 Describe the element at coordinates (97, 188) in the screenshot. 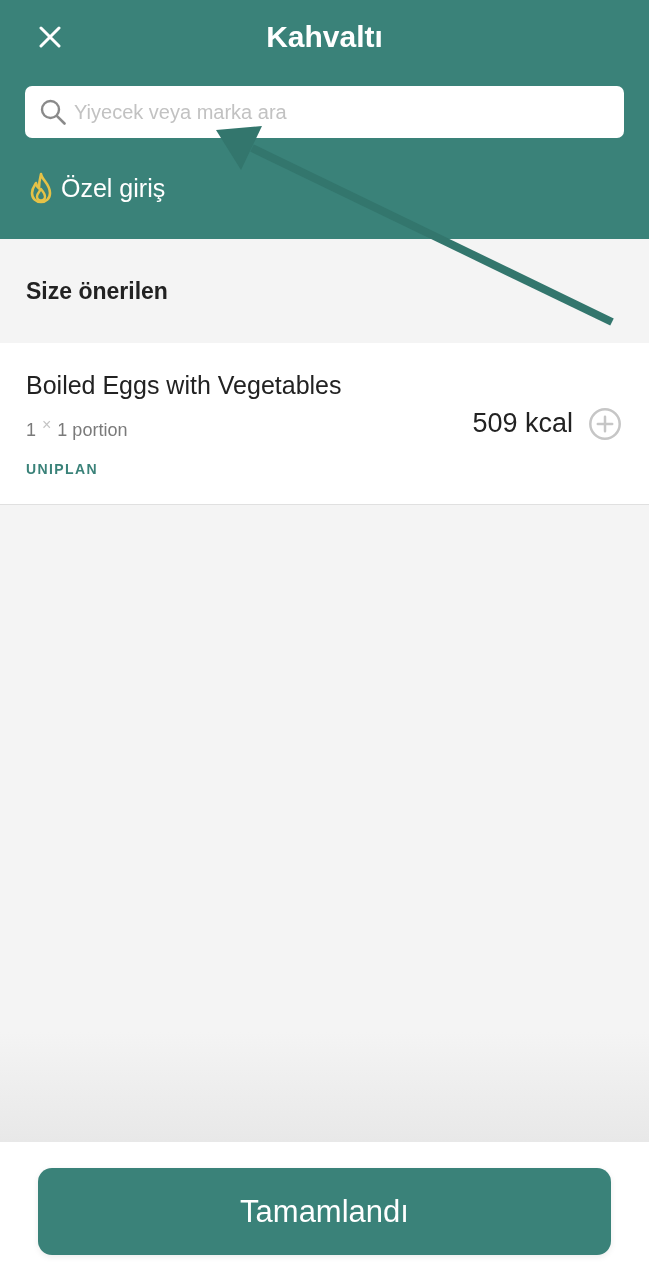

I see `custom-entry-button: Özel giriş` at that location.